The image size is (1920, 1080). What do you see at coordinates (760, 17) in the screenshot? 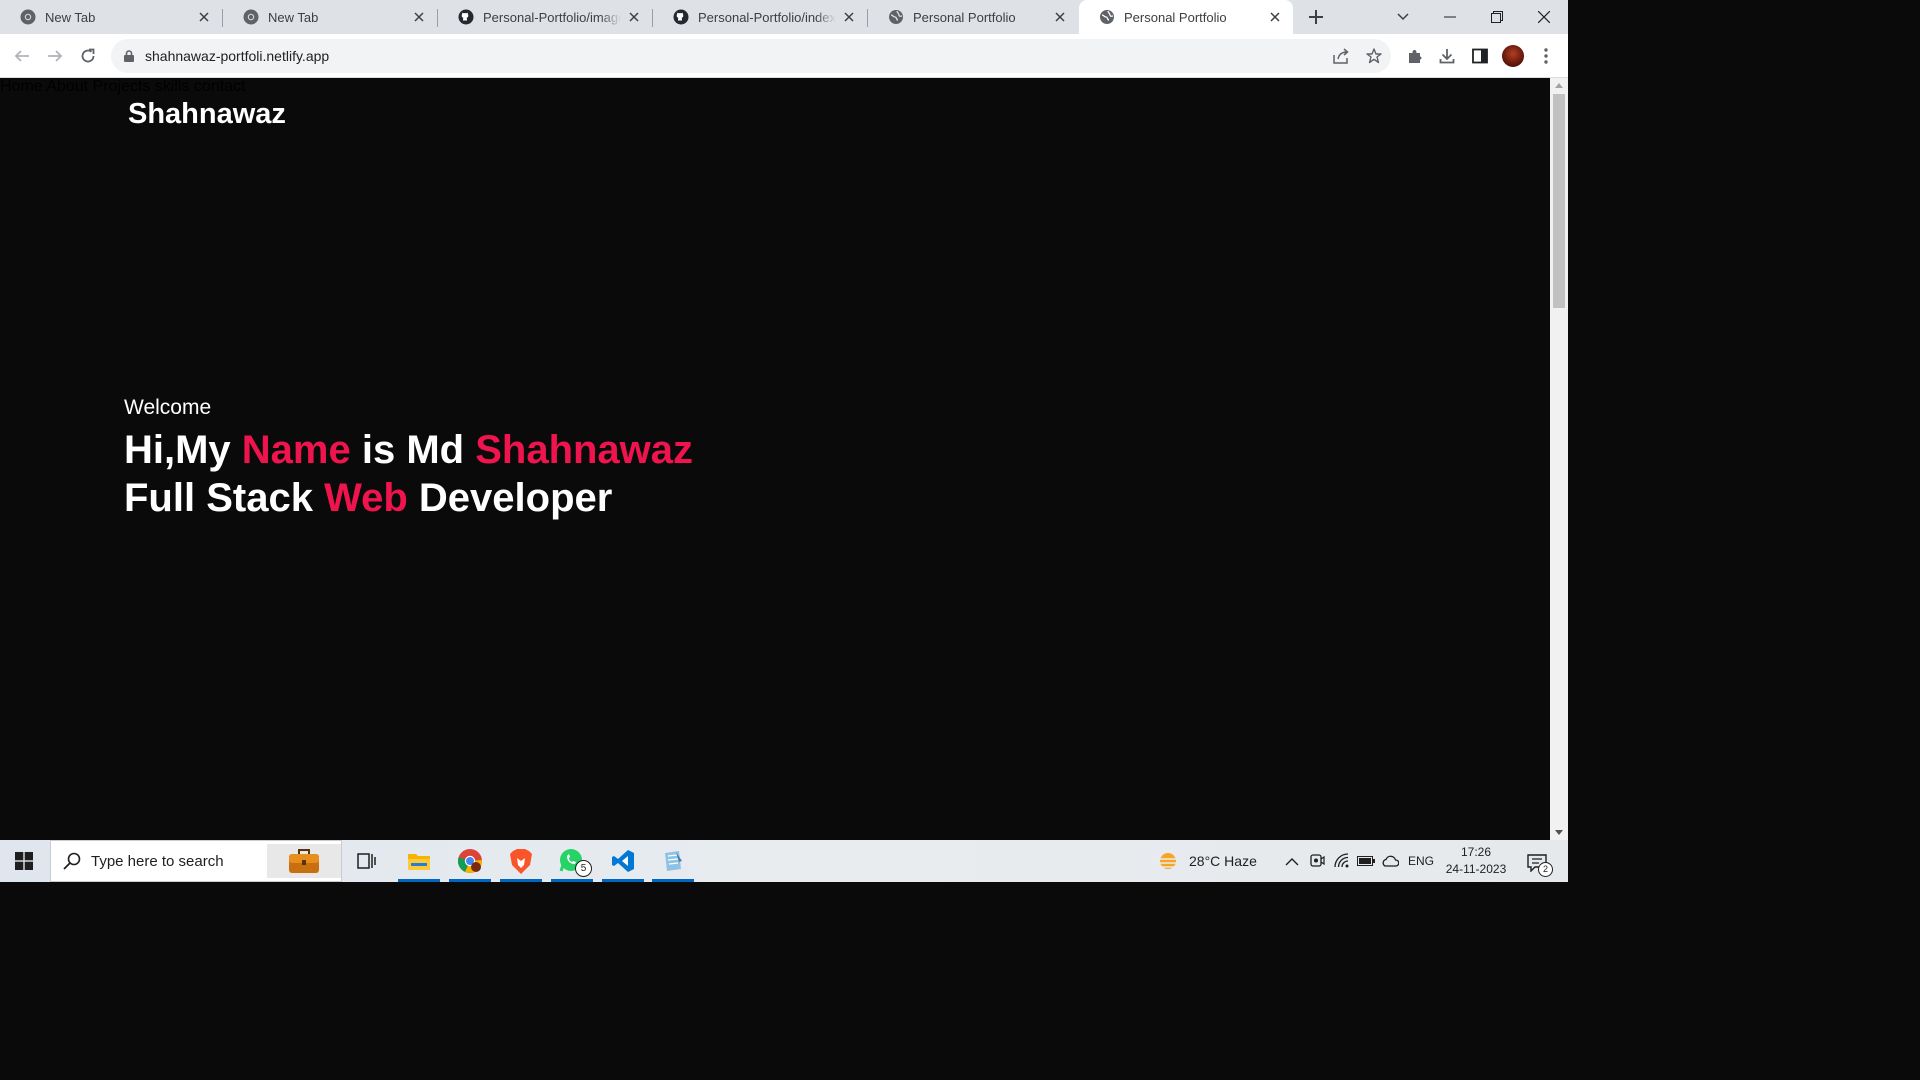
I see `browser-tab: Personal-Portfolio/index.ht` at bounding box center [760, 17].